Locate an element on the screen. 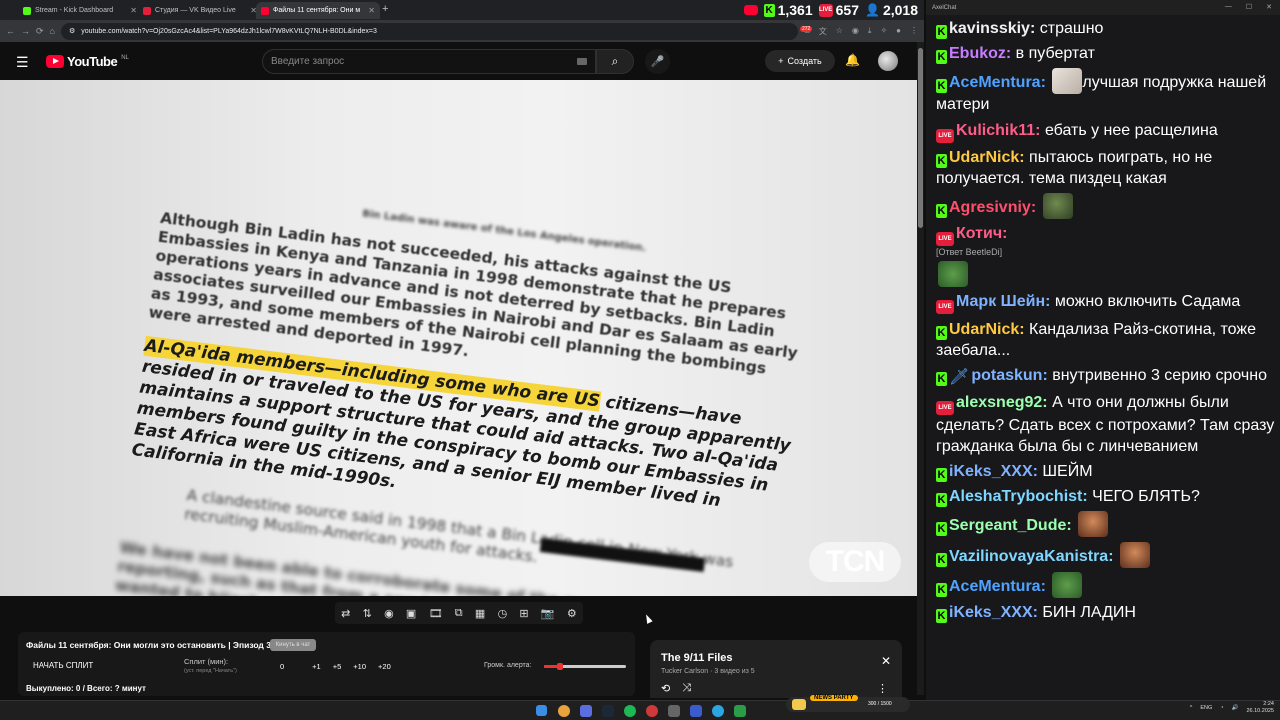 This screenshot has width=1280, height=720. plus-icon: + is located at coordinates (781, 61).